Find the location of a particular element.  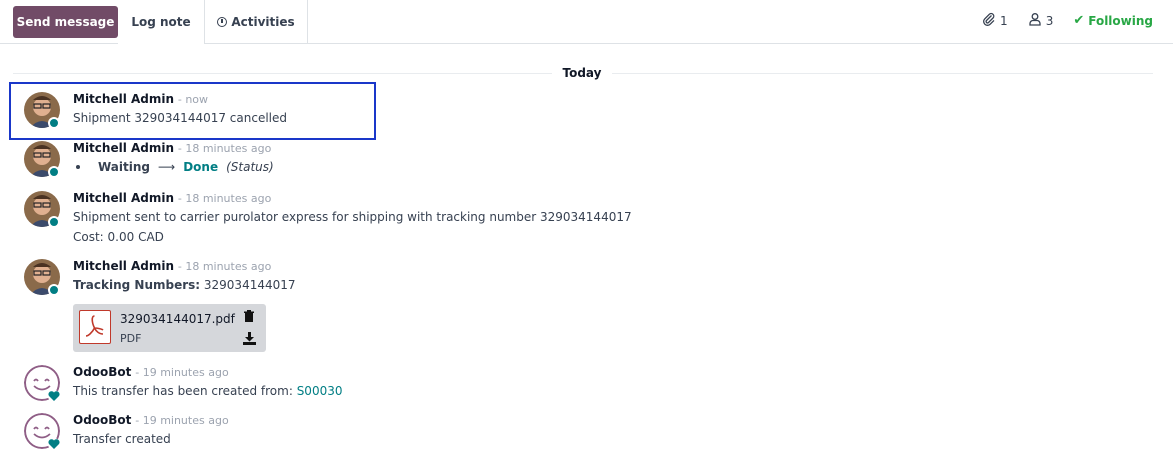

pdf-file-icon is located at coordinates (95, 327).